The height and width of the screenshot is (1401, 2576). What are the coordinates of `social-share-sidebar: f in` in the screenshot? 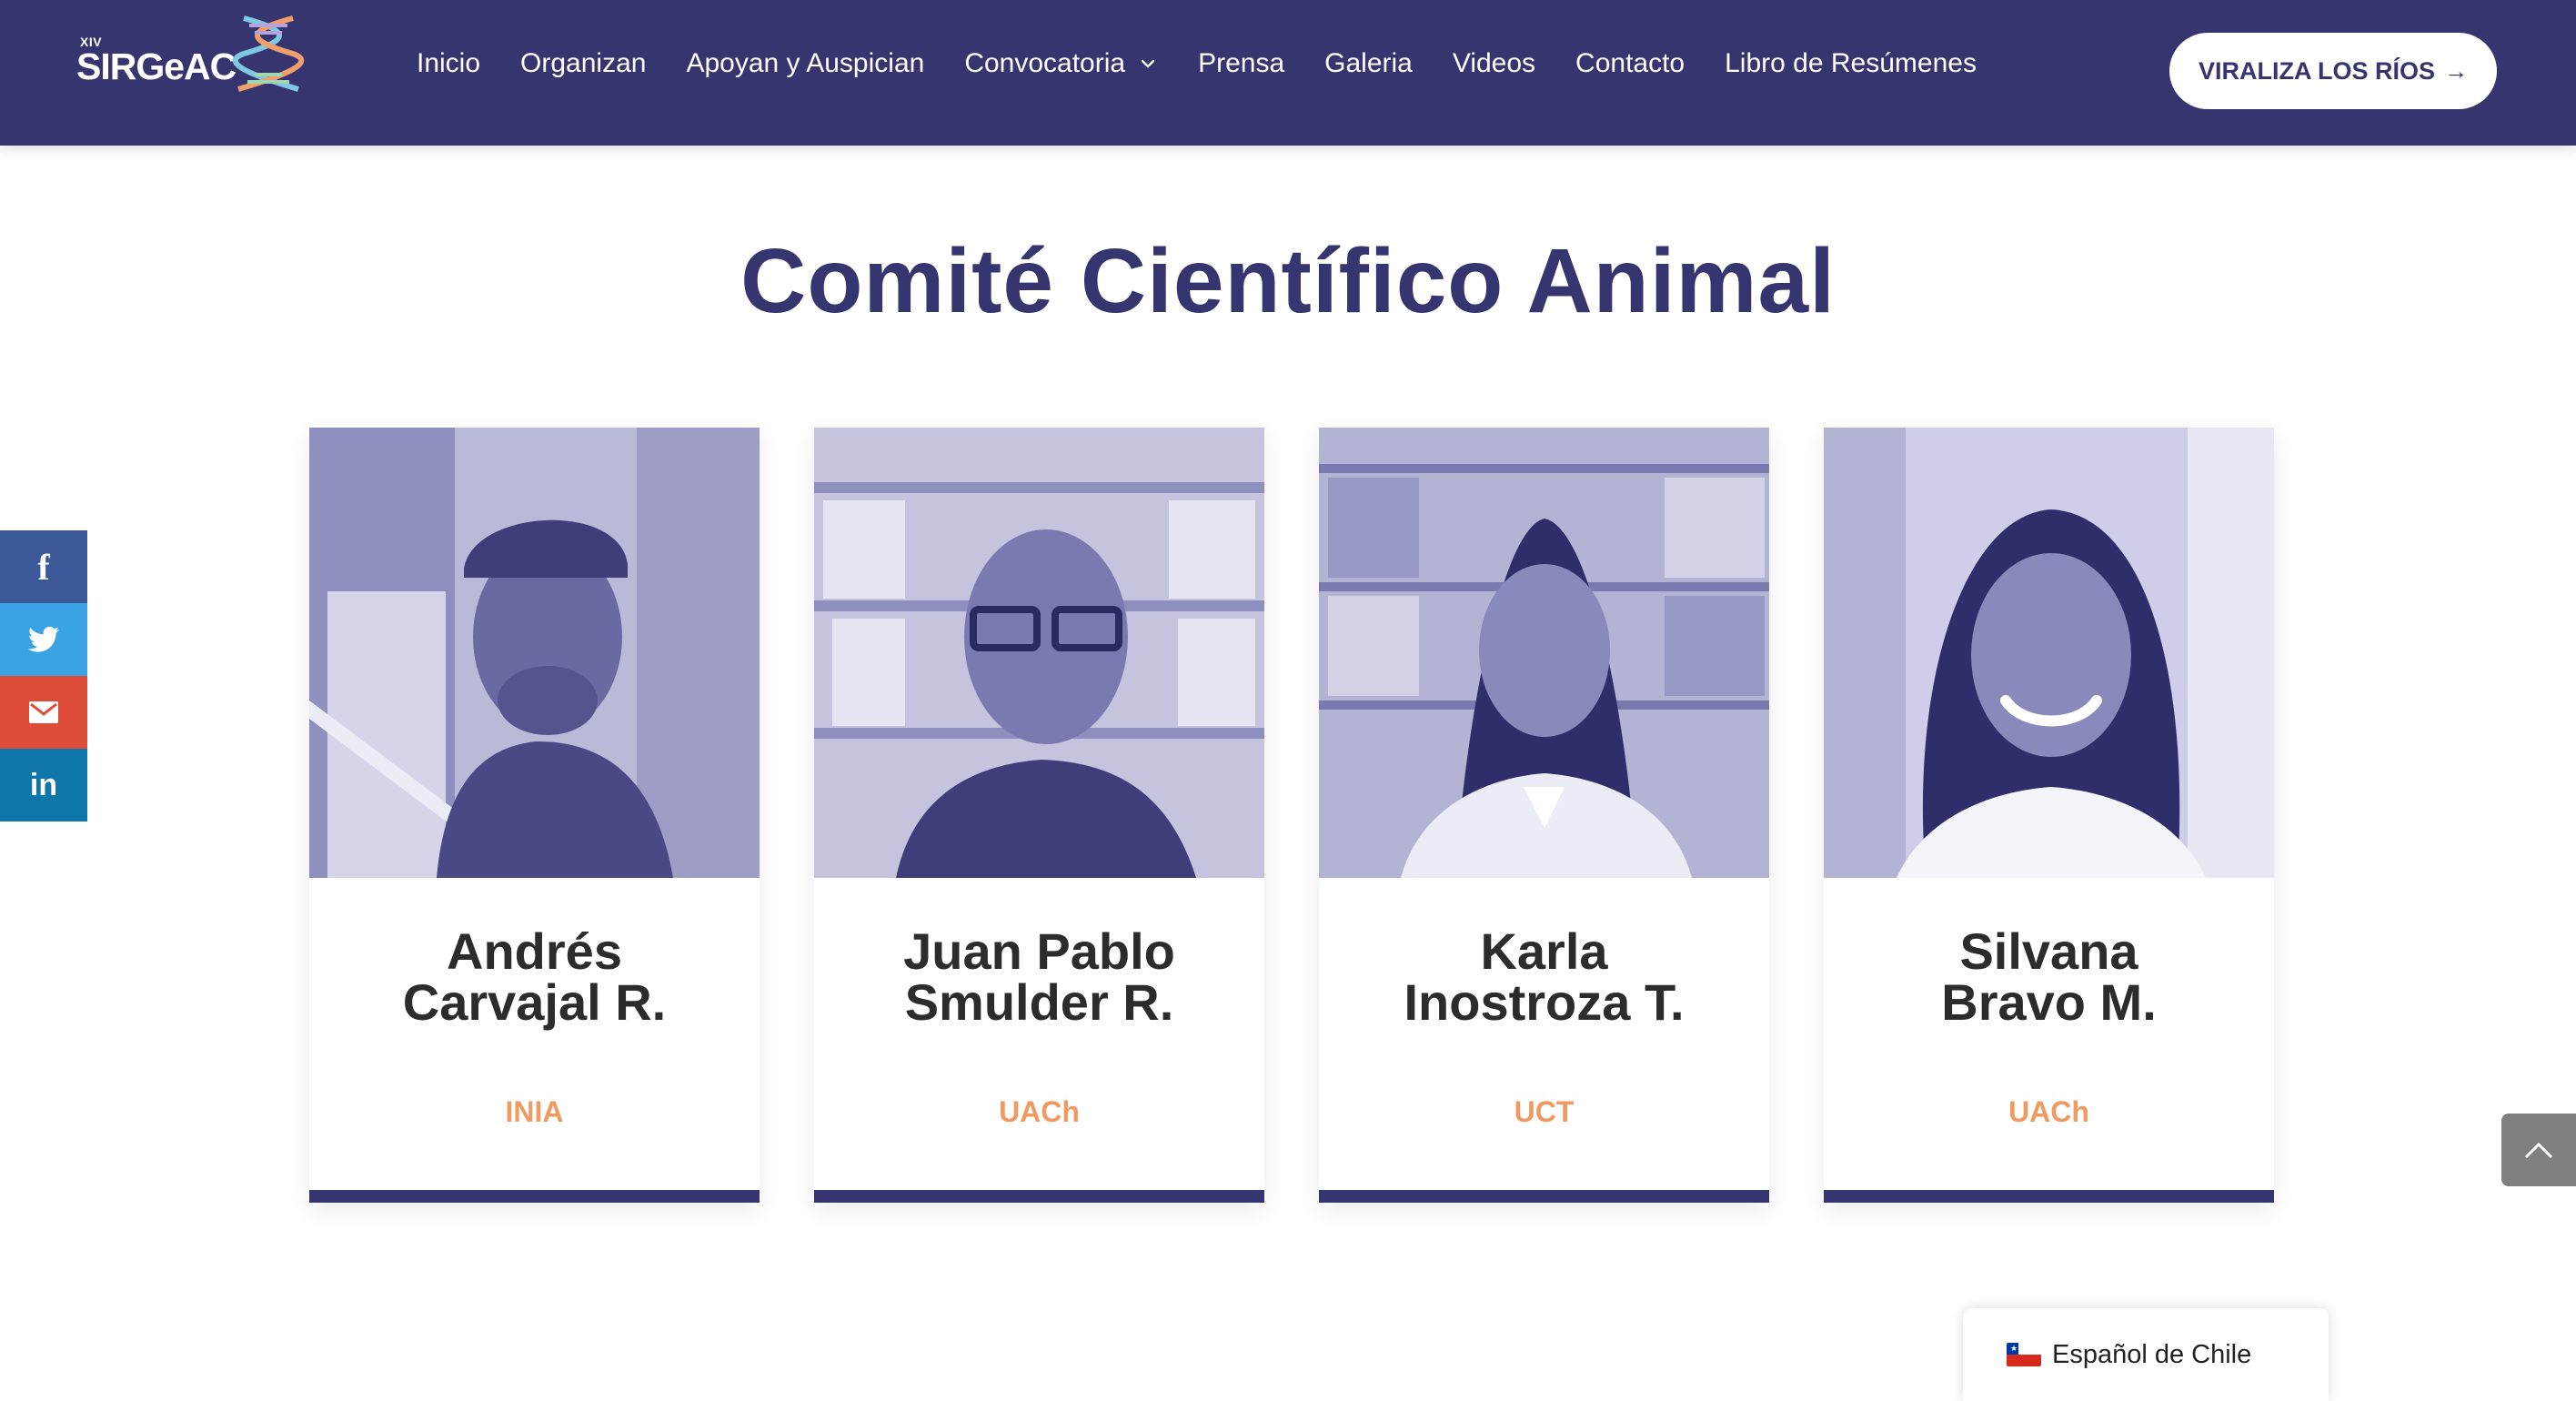 It's located at (43, 675).